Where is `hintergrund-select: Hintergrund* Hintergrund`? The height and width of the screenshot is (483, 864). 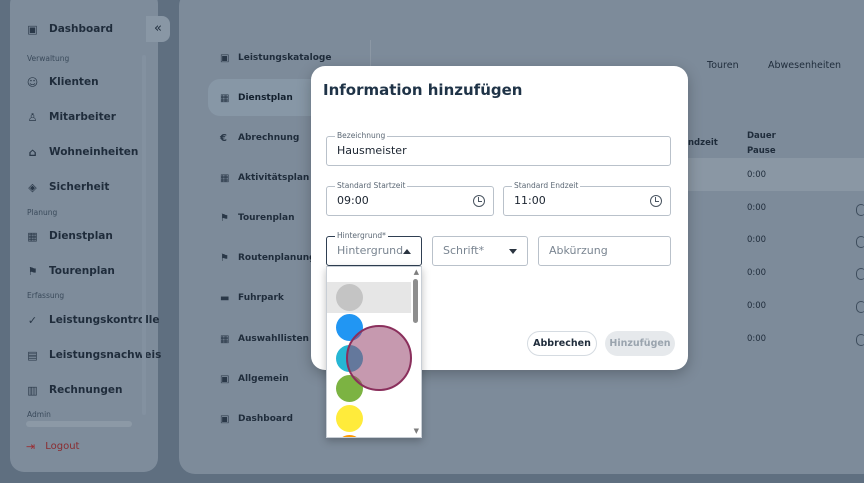 hintergrund-select: Hintergrund* Hintergrund is located at coordinates (374, 248).